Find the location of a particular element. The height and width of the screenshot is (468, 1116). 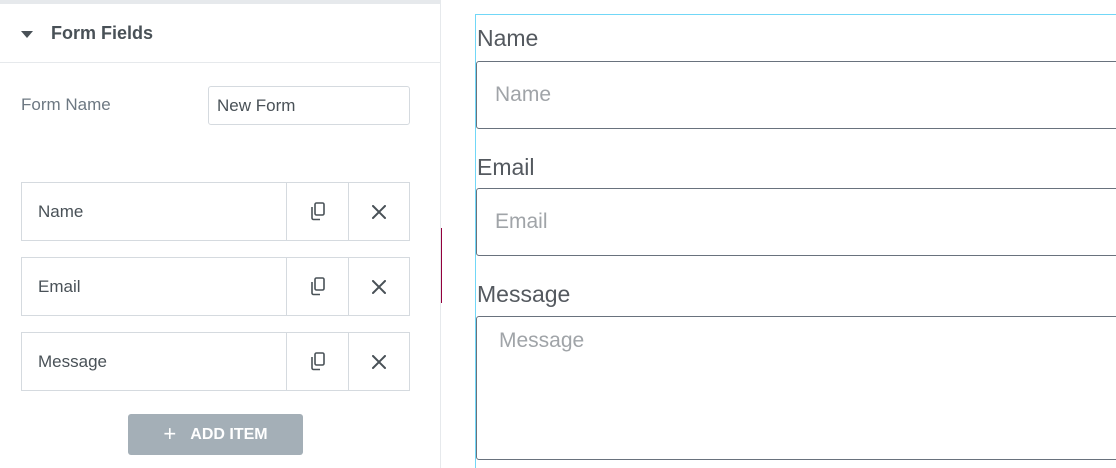

repeater-row-title: Message is located at coordinates (154, 361).